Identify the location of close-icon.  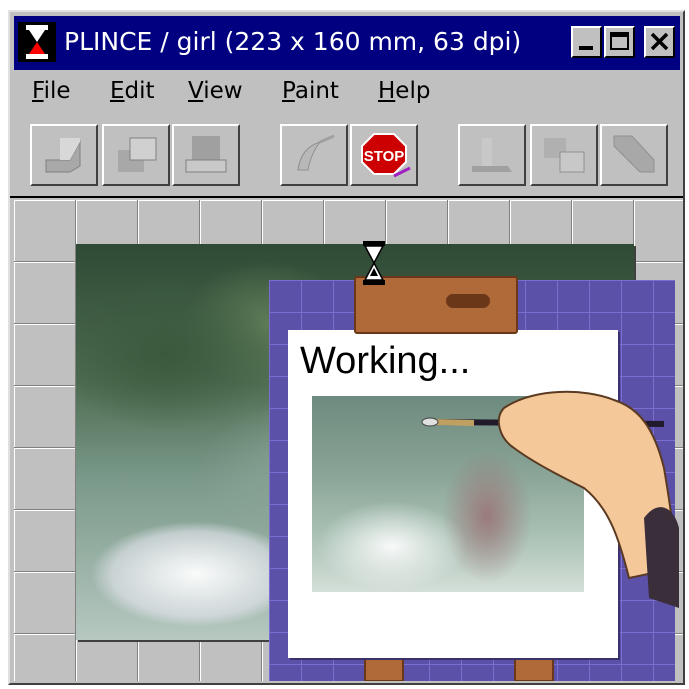
(659, 41).